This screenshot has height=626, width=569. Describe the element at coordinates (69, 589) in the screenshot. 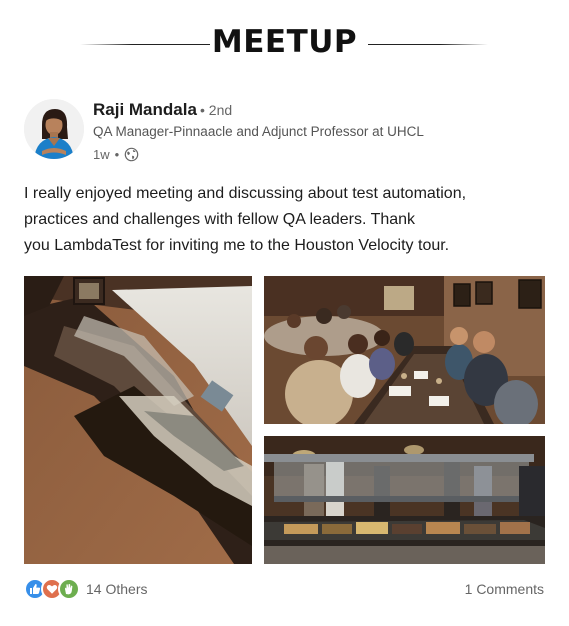

I see `celebrate-icon` at that location.